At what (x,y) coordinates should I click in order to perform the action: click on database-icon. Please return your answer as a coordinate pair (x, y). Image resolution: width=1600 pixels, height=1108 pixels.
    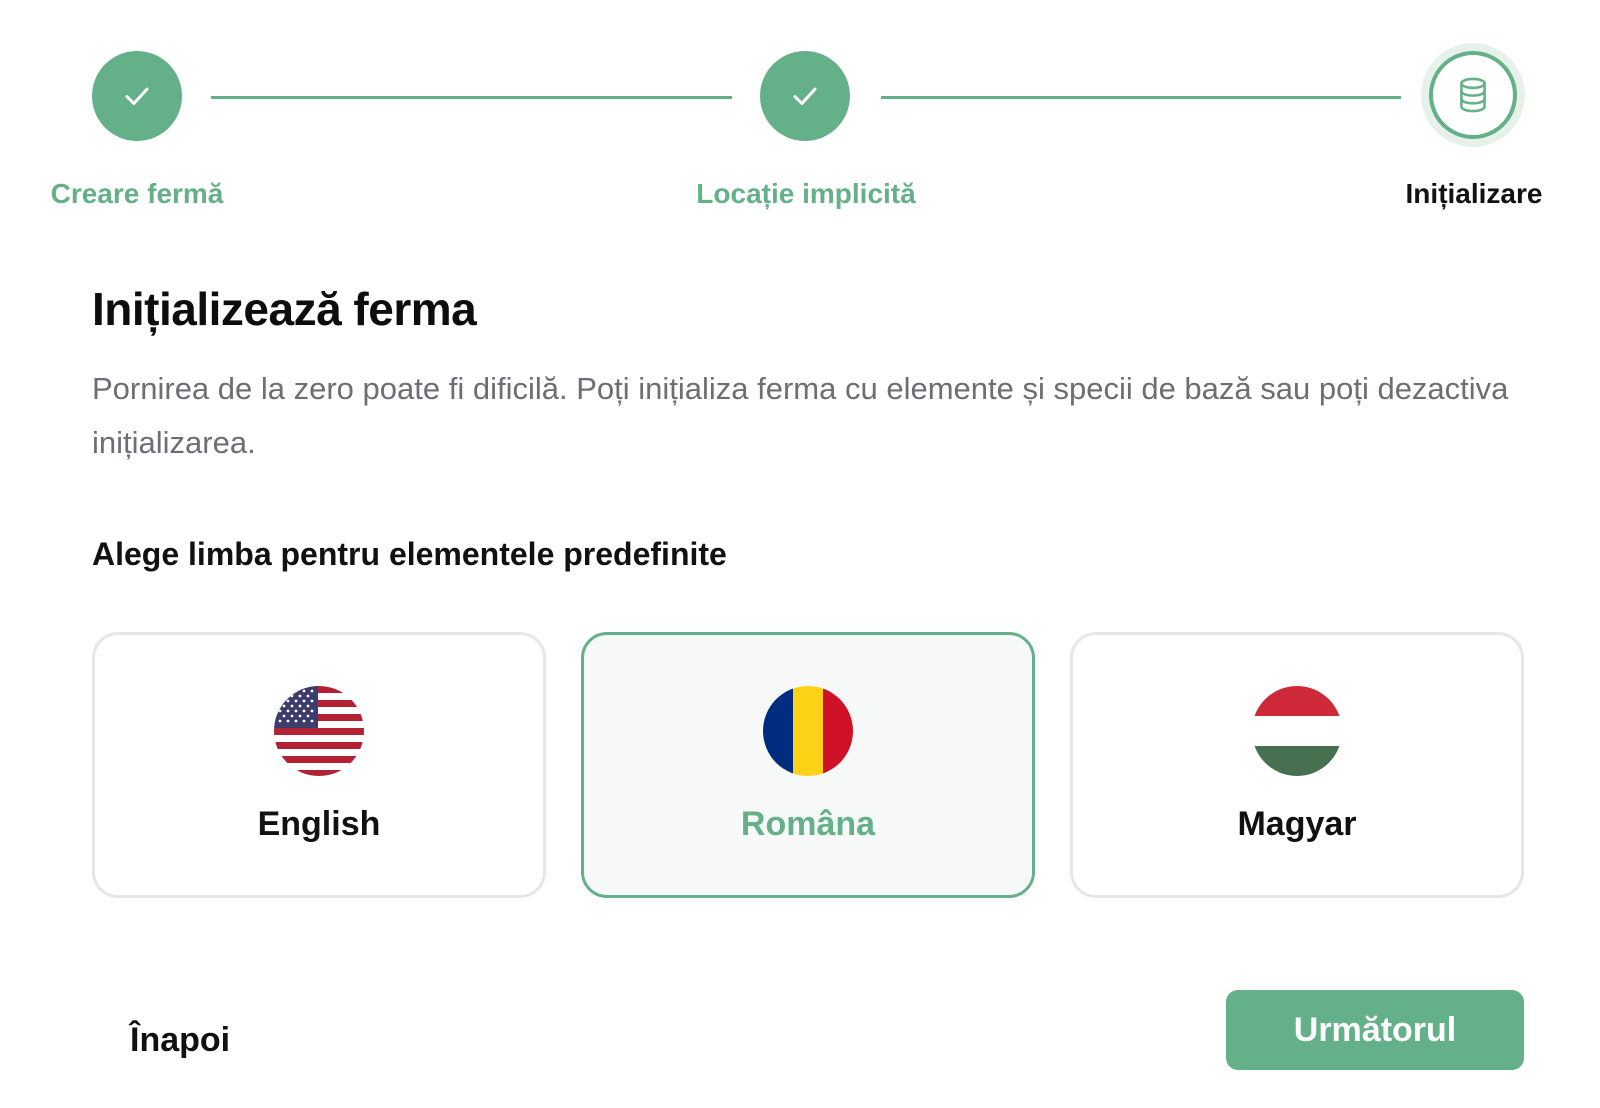
    Looking at the image, I should click on (1473, 95).